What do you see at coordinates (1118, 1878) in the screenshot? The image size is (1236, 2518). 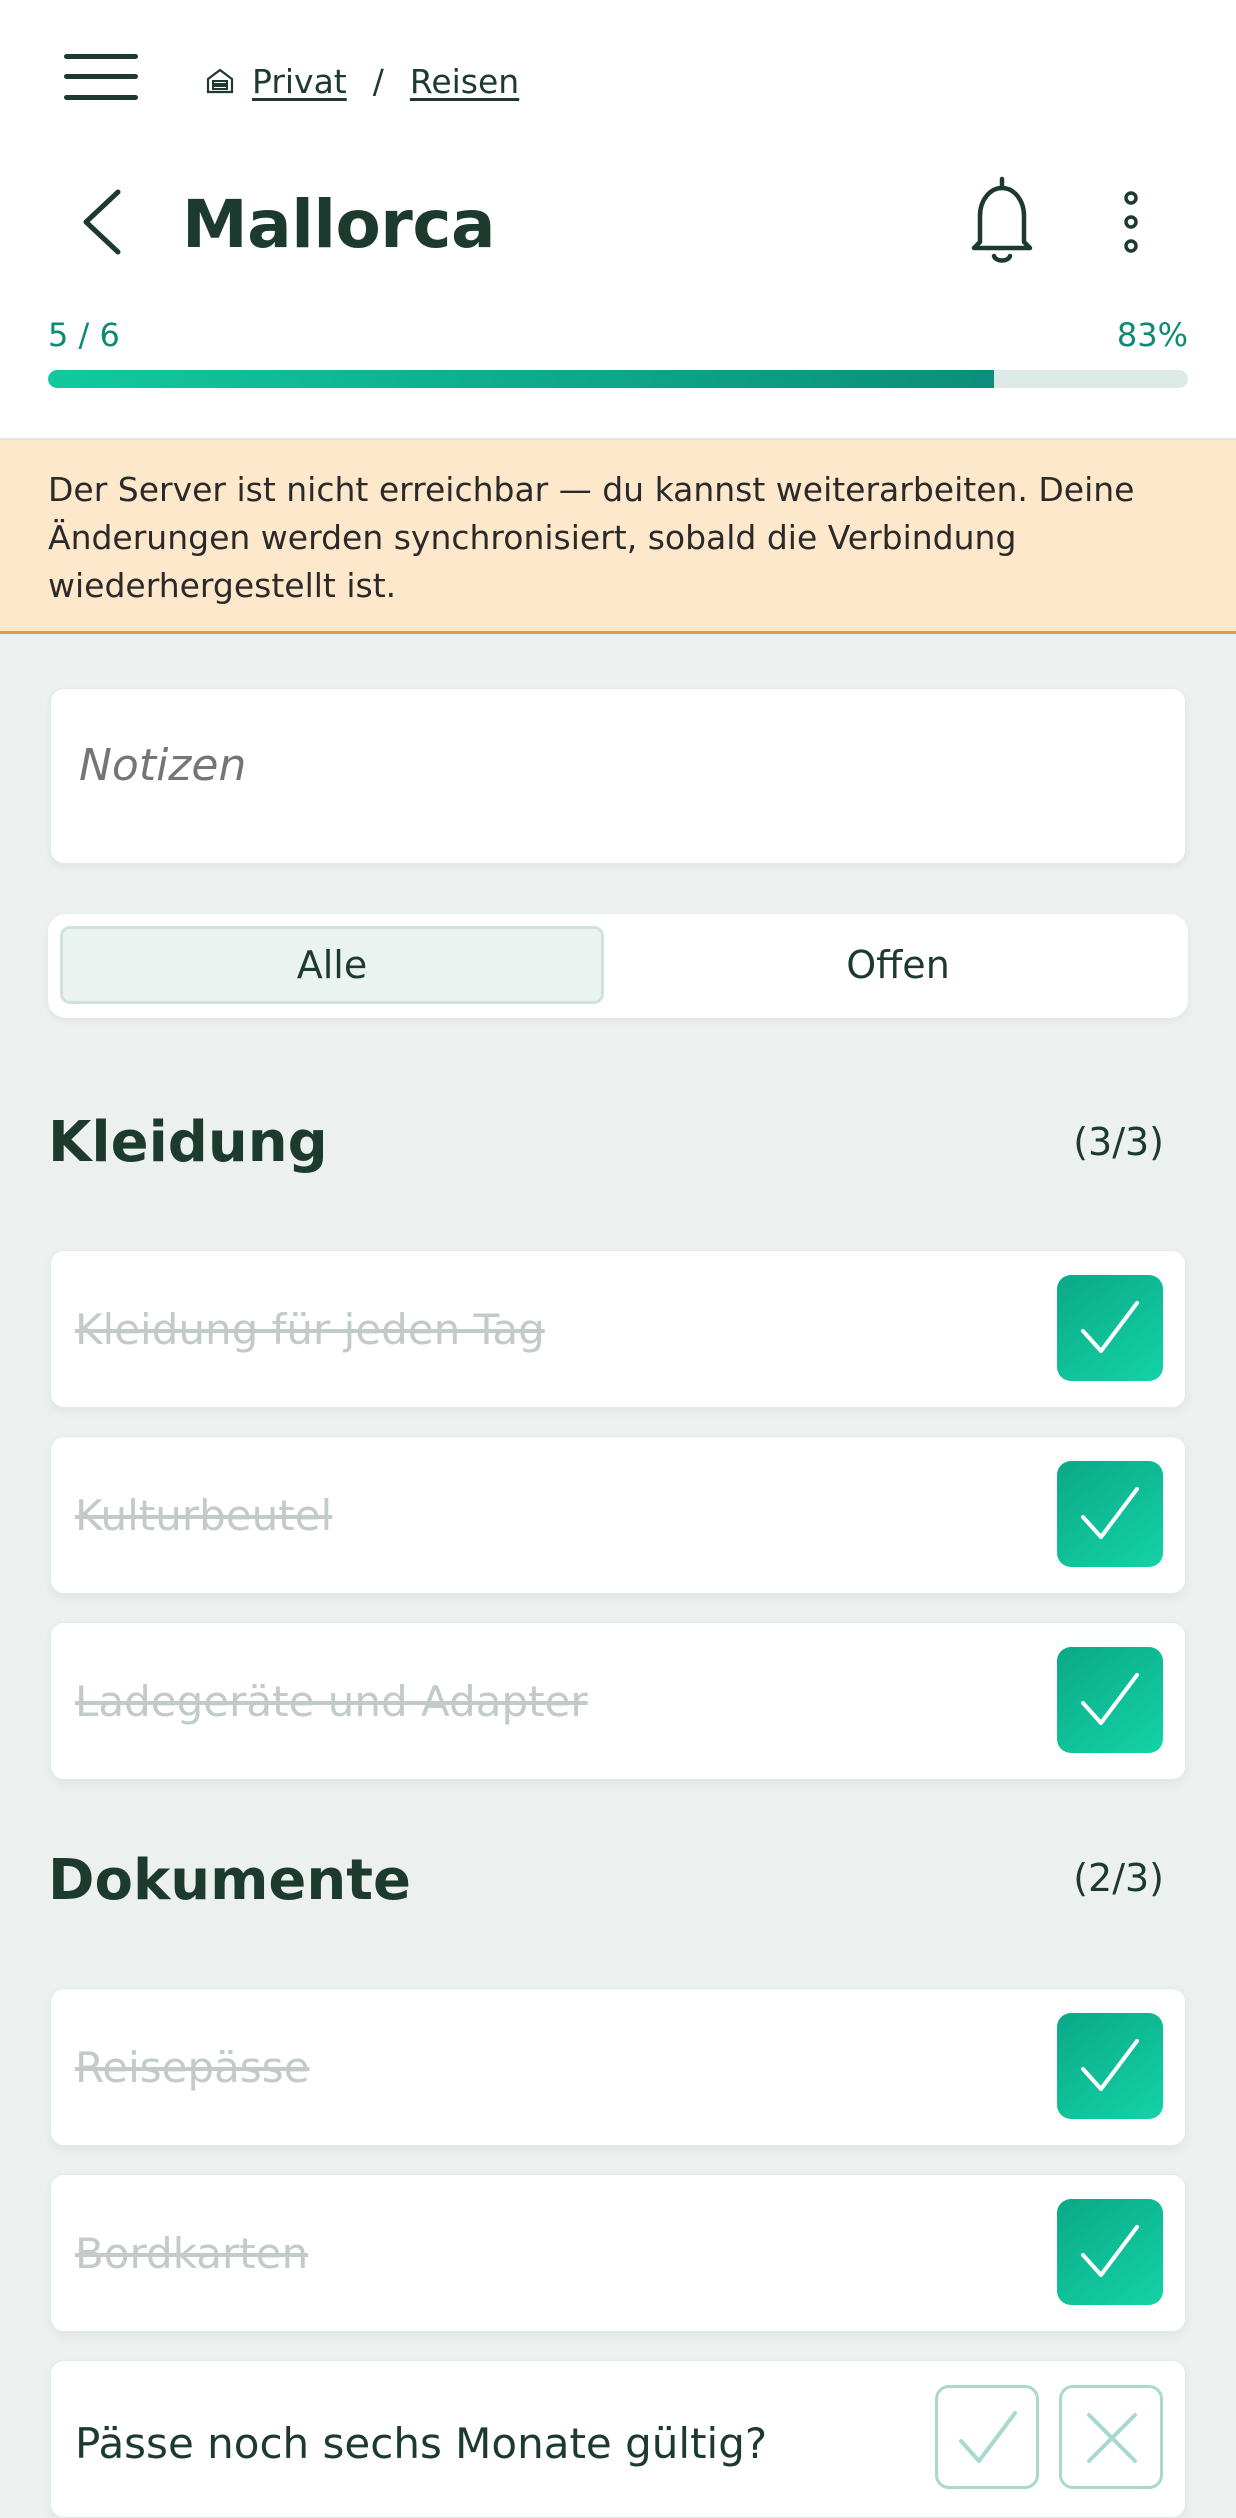 I see `section-count: (2/3)` at bounding box center [1118, 1878].